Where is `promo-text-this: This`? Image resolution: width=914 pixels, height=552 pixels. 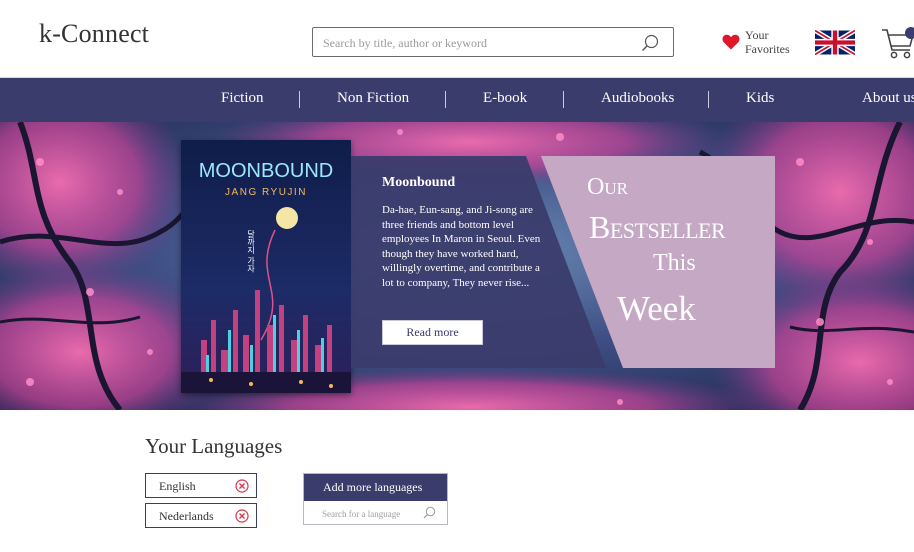
promo-text-this: This is located at coordinates (674, 263).